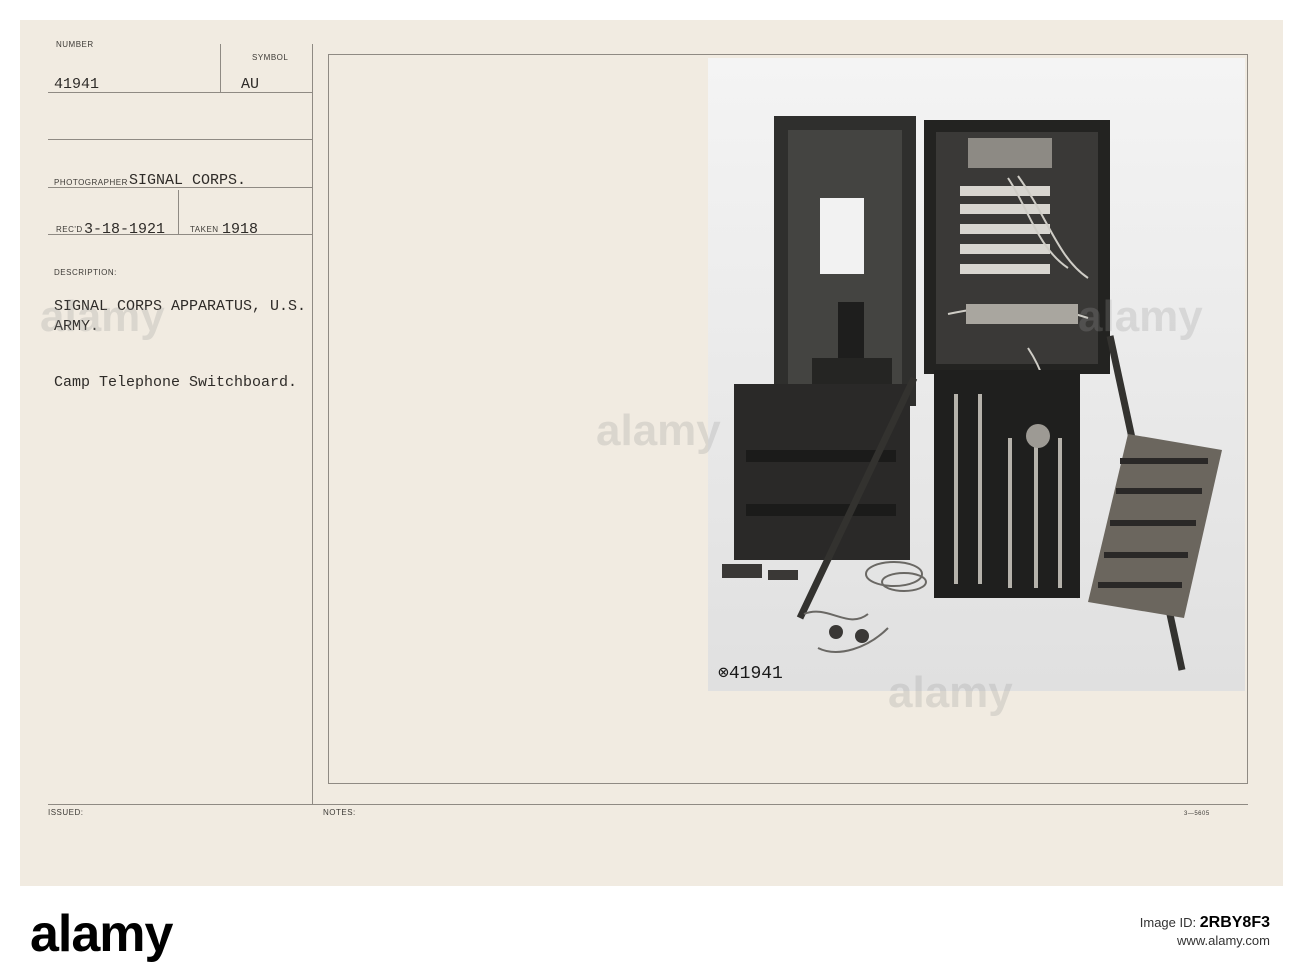 Image resolution: width=1300 pixels, height=975 pixels. Describe the element at coordinates (339, 812) in the screenshot. I see `notes-label: NOTES:` at that location.